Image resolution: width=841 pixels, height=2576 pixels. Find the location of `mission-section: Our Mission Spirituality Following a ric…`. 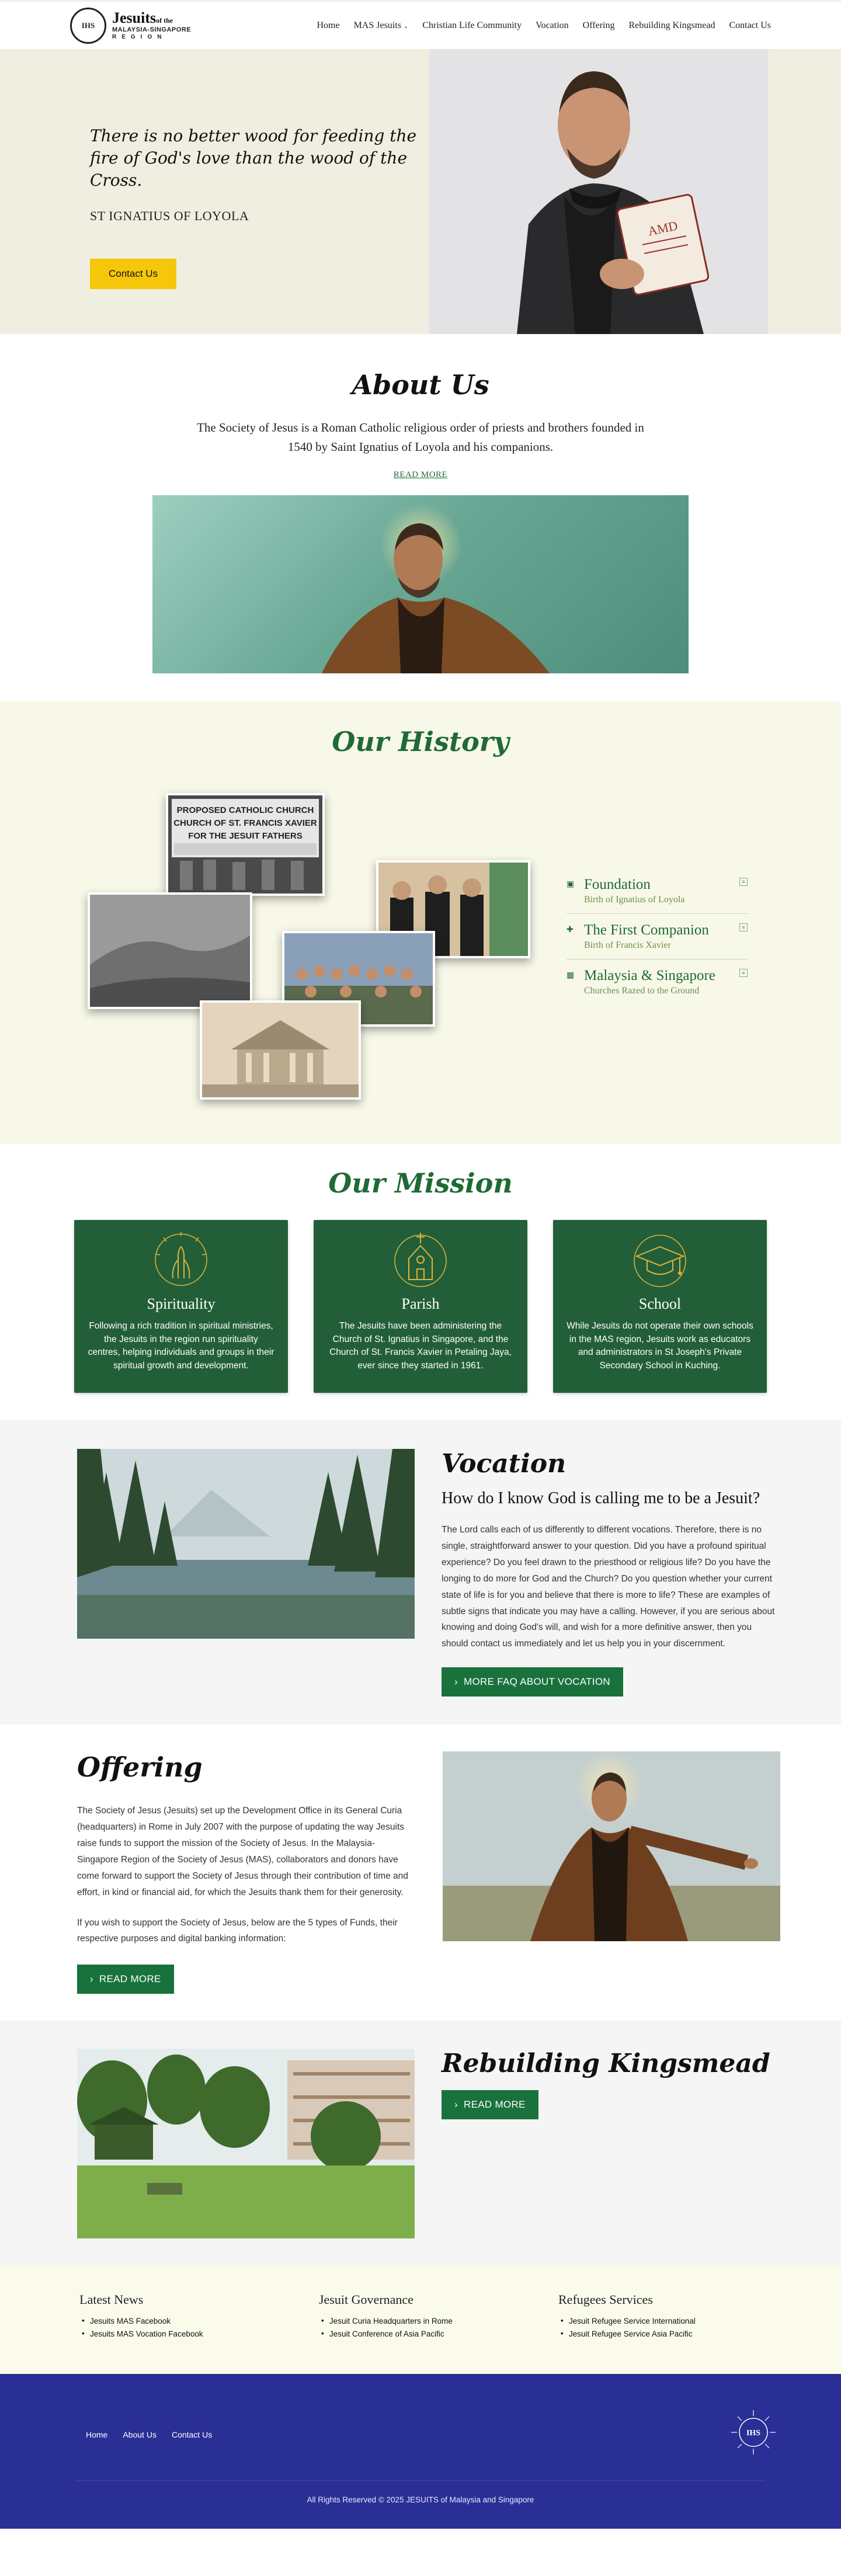

mission-section: Our Mission Spirituality Following a ric… is located at coordinates (420, 1282).